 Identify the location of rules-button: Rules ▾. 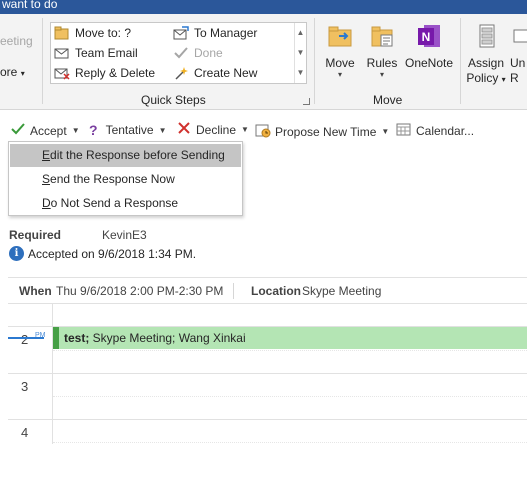
(382, 50).